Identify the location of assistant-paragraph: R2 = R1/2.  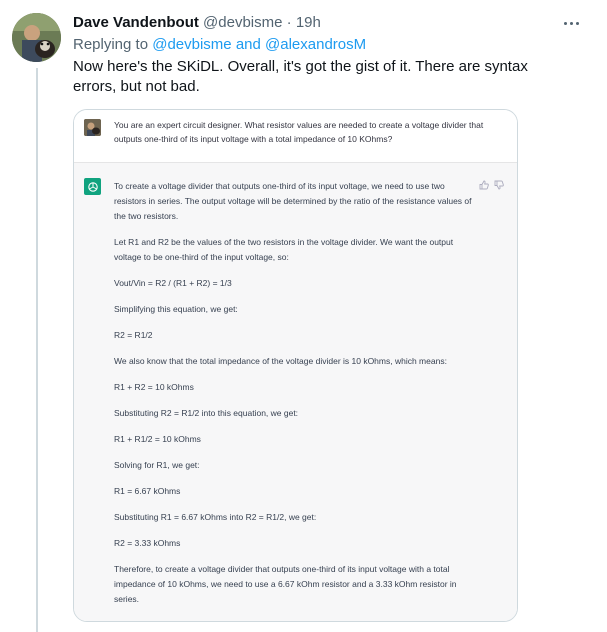
(133, 335).